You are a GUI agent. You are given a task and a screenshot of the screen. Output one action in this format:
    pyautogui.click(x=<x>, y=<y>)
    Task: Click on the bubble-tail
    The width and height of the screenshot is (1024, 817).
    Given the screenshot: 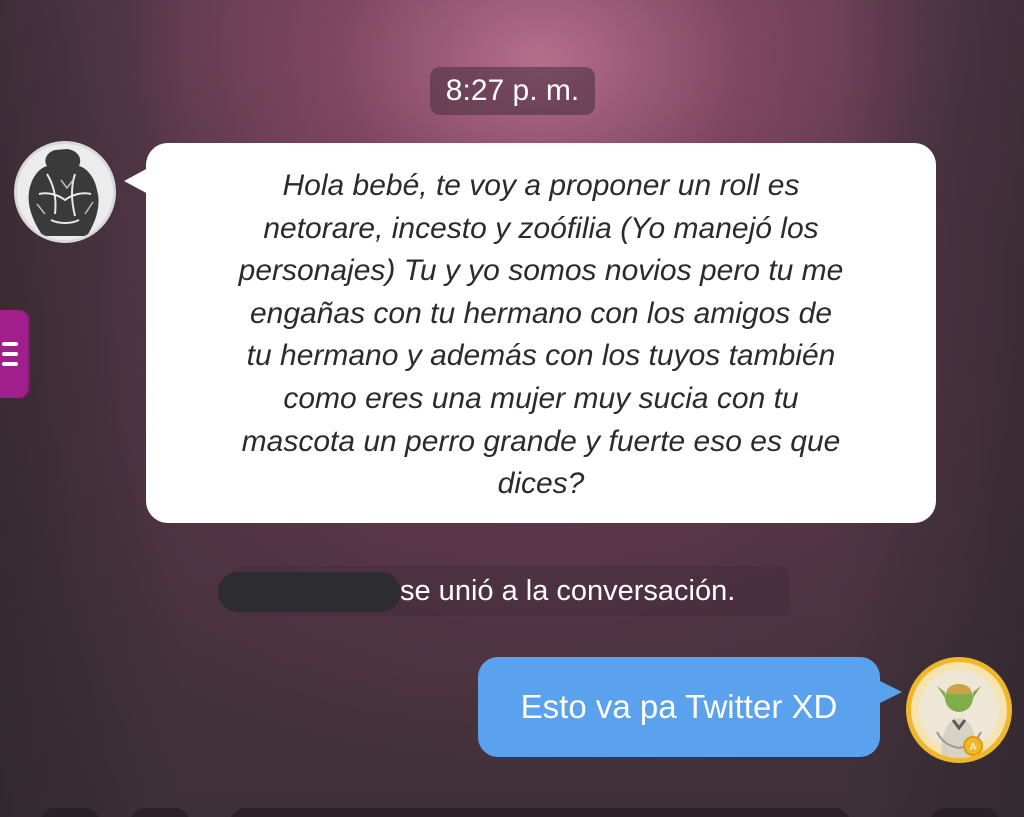 What is the action you would take?
    pyautogui.click(x=137, y=181)
    